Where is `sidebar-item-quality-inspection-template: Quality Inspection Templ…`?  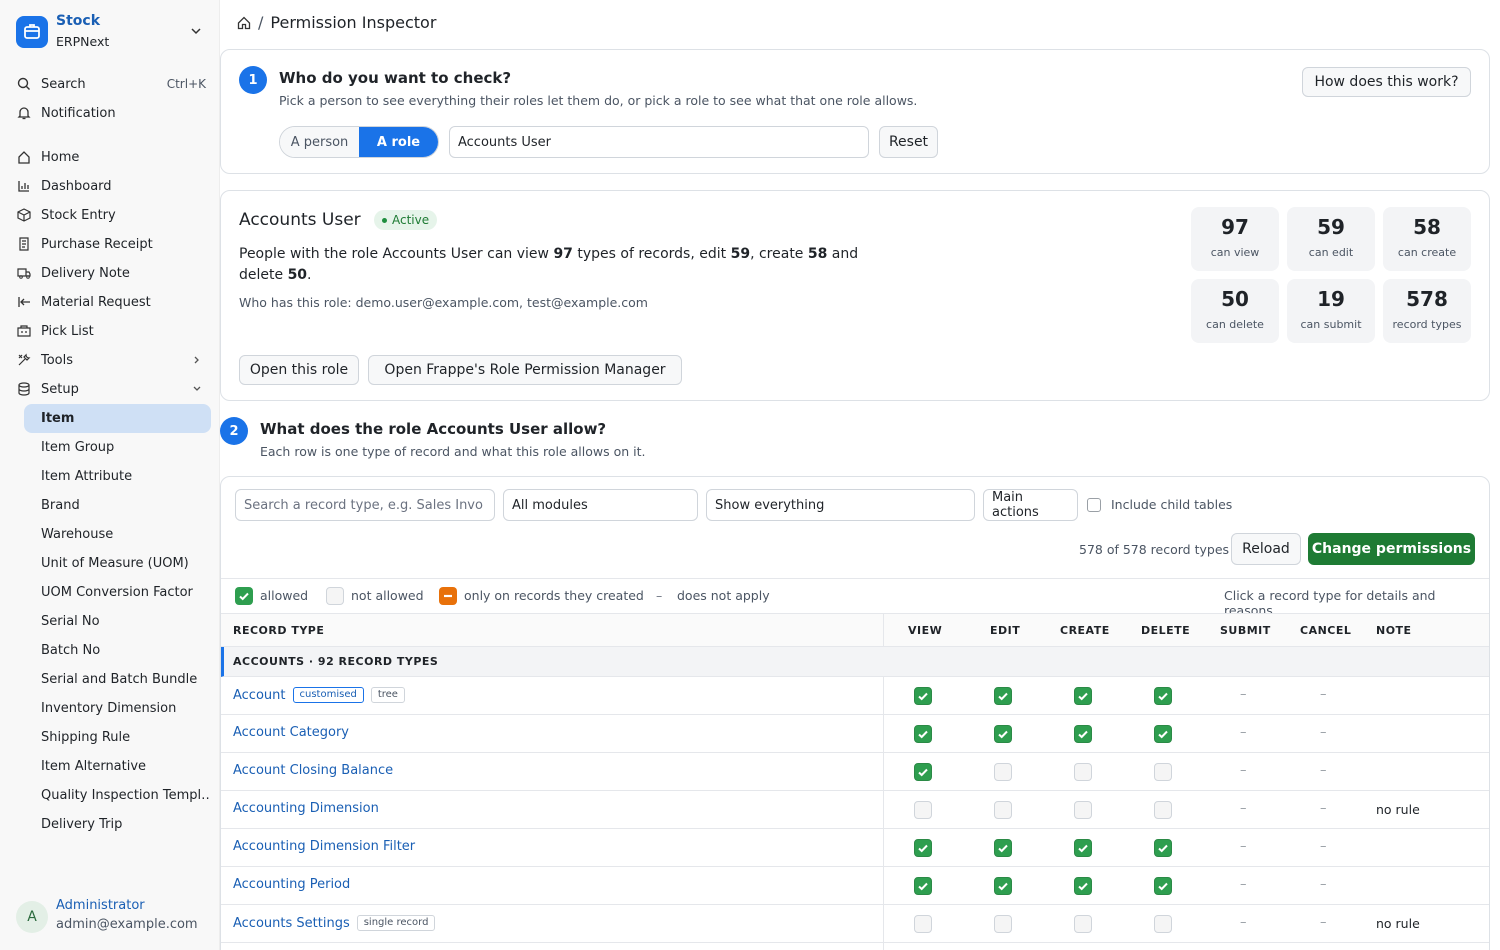
sidebar-item-quality-inspection-template: Quality Inspection Templ… is located at coordinates (117, 795).